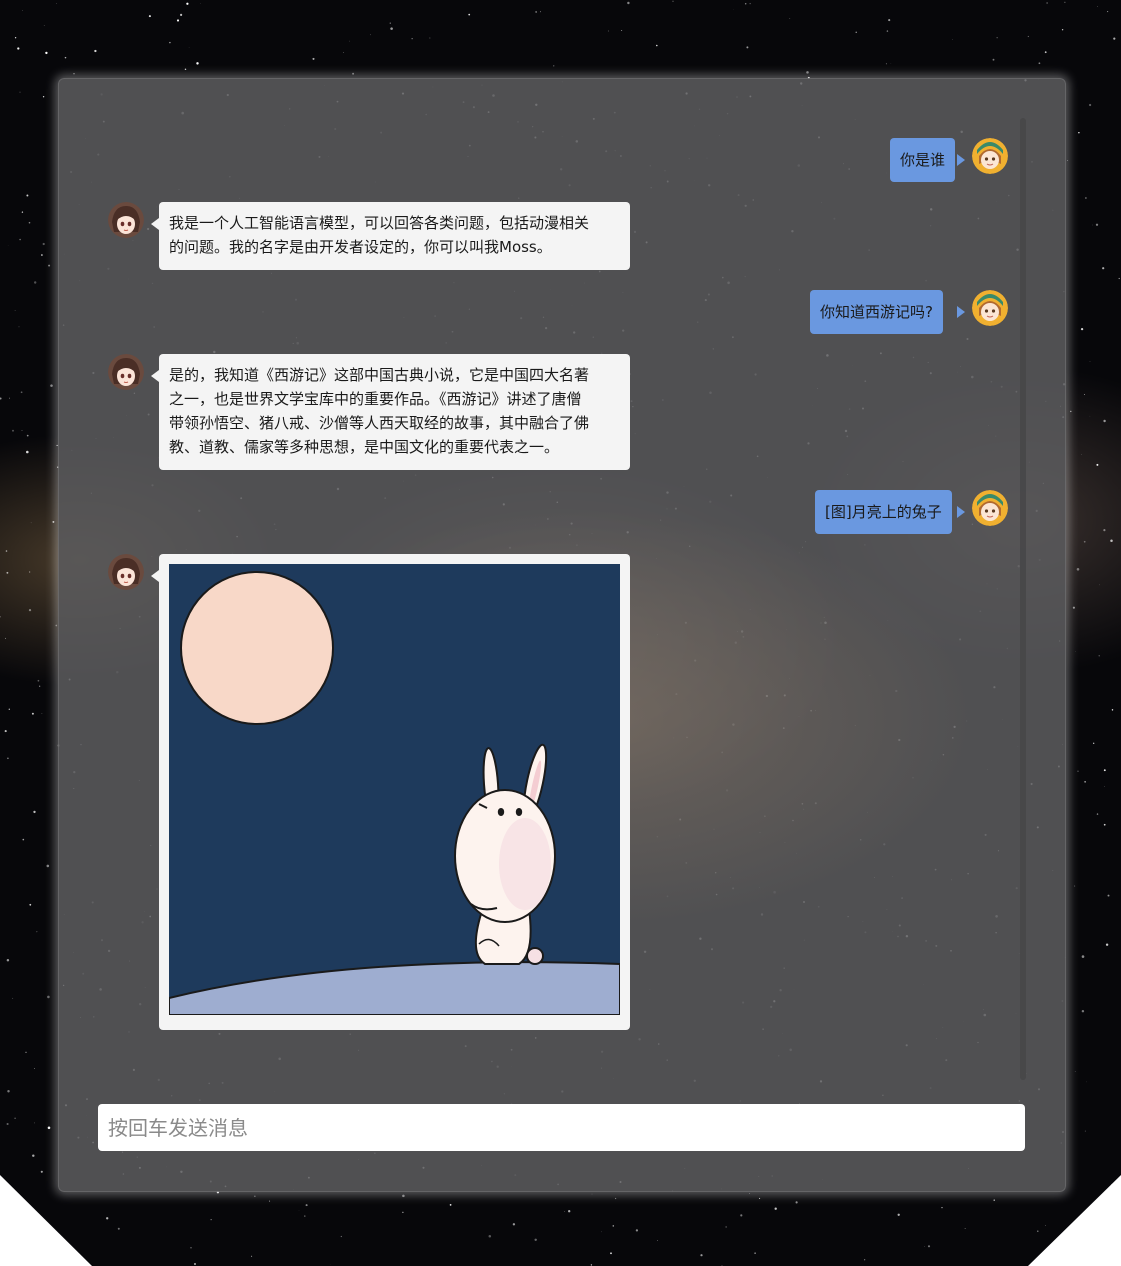  I want to click on scrollbar, so click(1023, 599).